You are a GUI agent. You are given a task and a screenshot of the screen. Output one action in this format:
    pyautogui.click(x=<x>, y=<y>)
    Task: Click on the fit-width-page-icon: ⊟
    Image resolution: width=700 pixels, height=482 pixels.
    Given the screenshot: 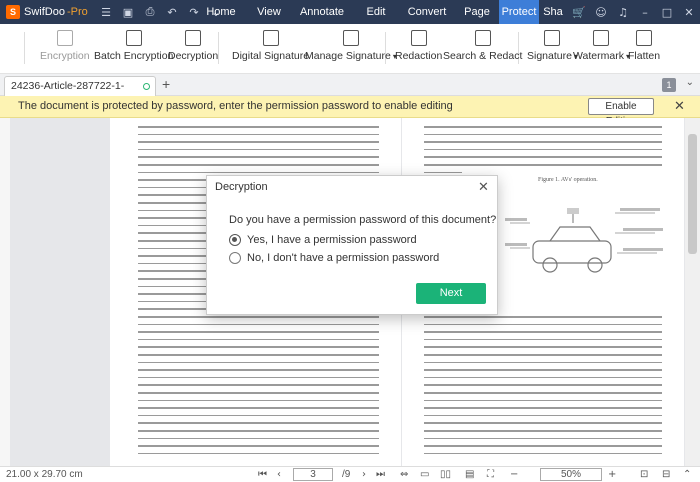 What is the action you would take?
    pyautogui.click(x=666, y=474)
    